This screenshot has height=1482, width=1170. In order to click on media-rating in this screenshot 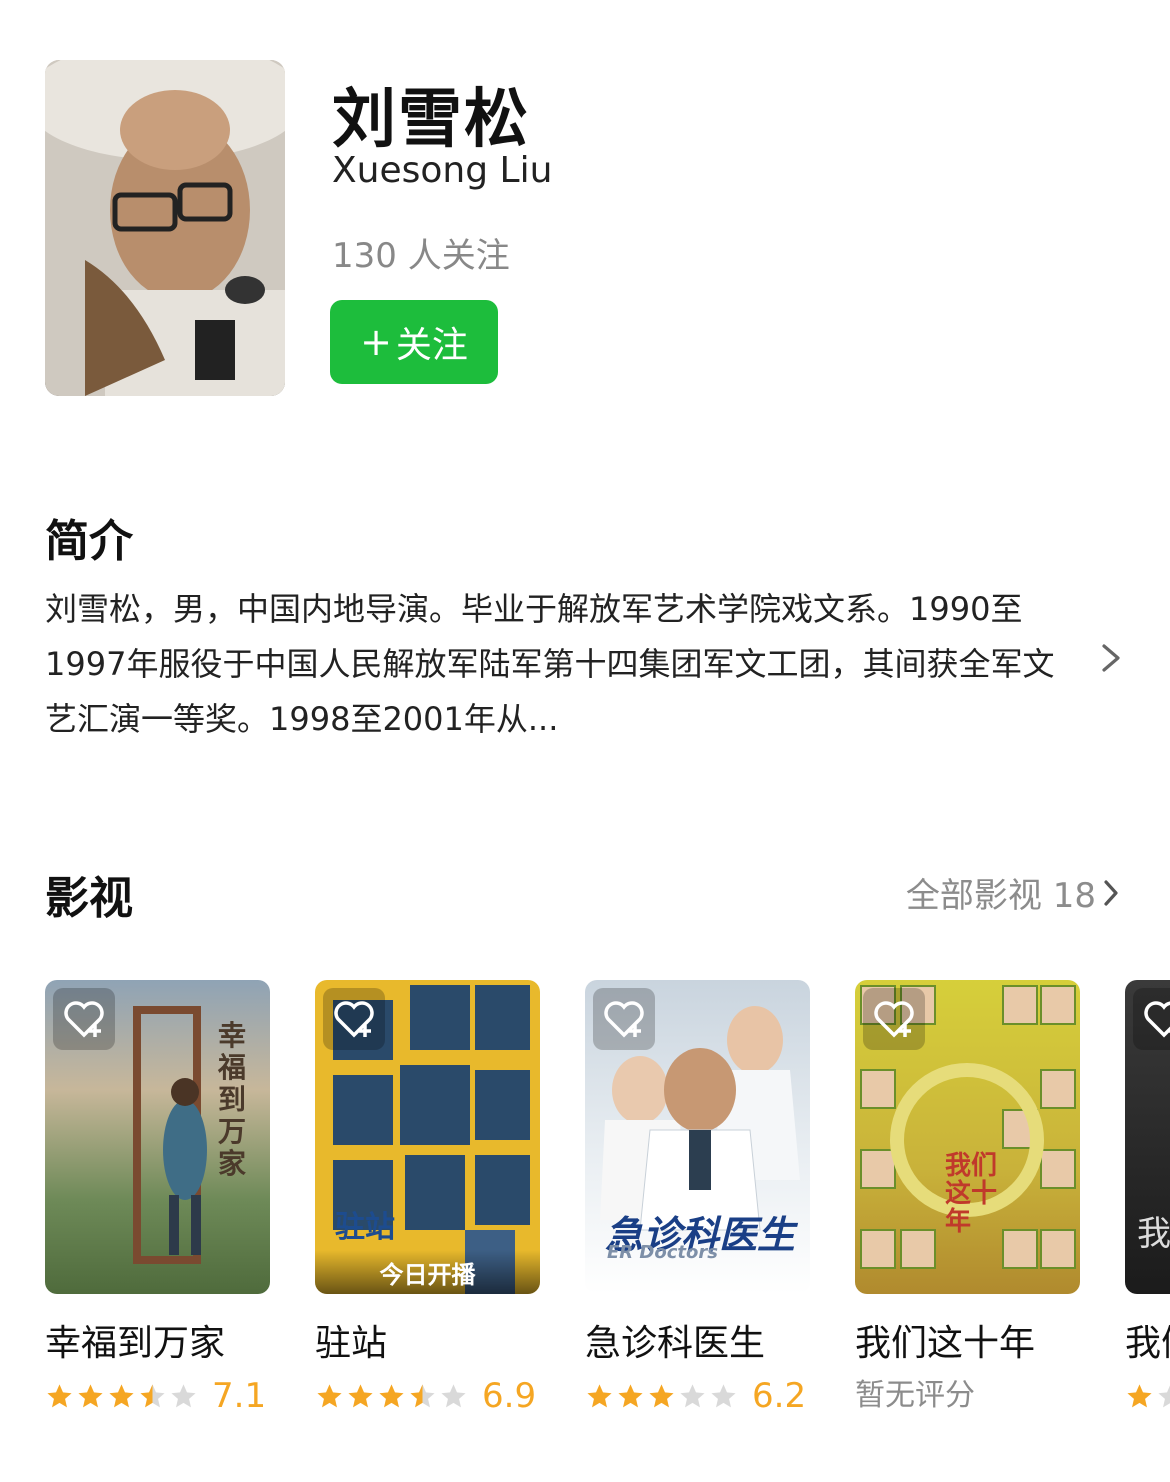, I will do `click(1147, 1396)`.